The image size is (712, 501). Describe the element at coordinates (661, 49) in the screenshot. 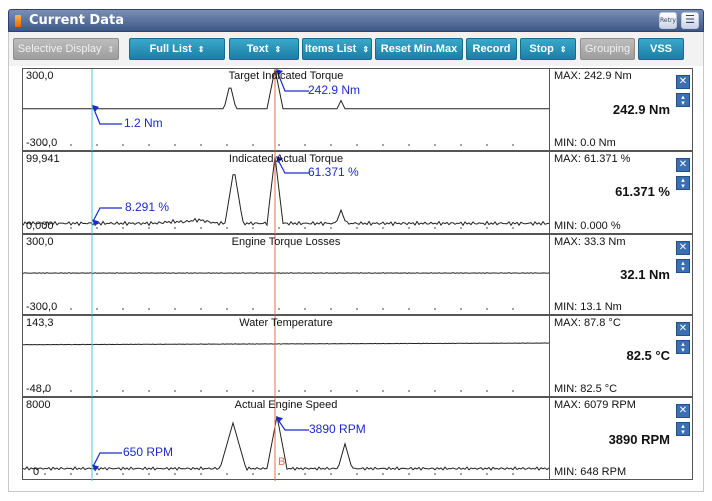

I see `vss-button: VSS` at that location.